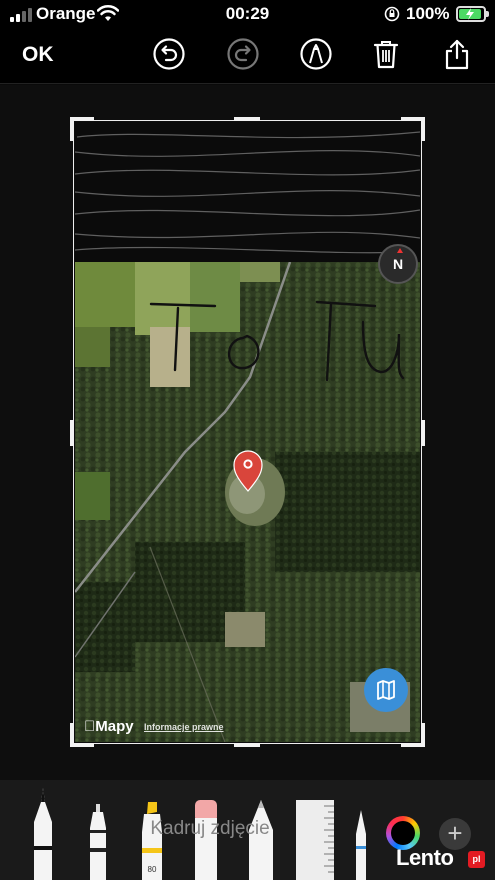  I want to click on ok-button: OK, so click(38, 55).